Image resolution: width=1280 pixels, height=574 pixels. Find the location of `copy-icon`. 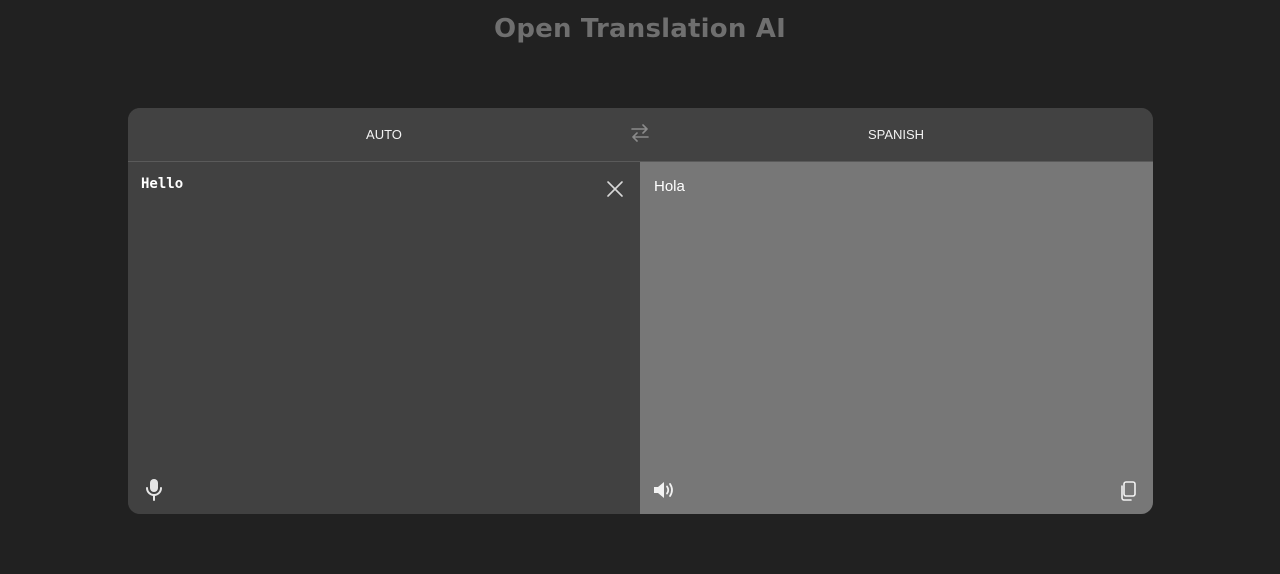

copy-icon is located at coordinates (1128, 491).